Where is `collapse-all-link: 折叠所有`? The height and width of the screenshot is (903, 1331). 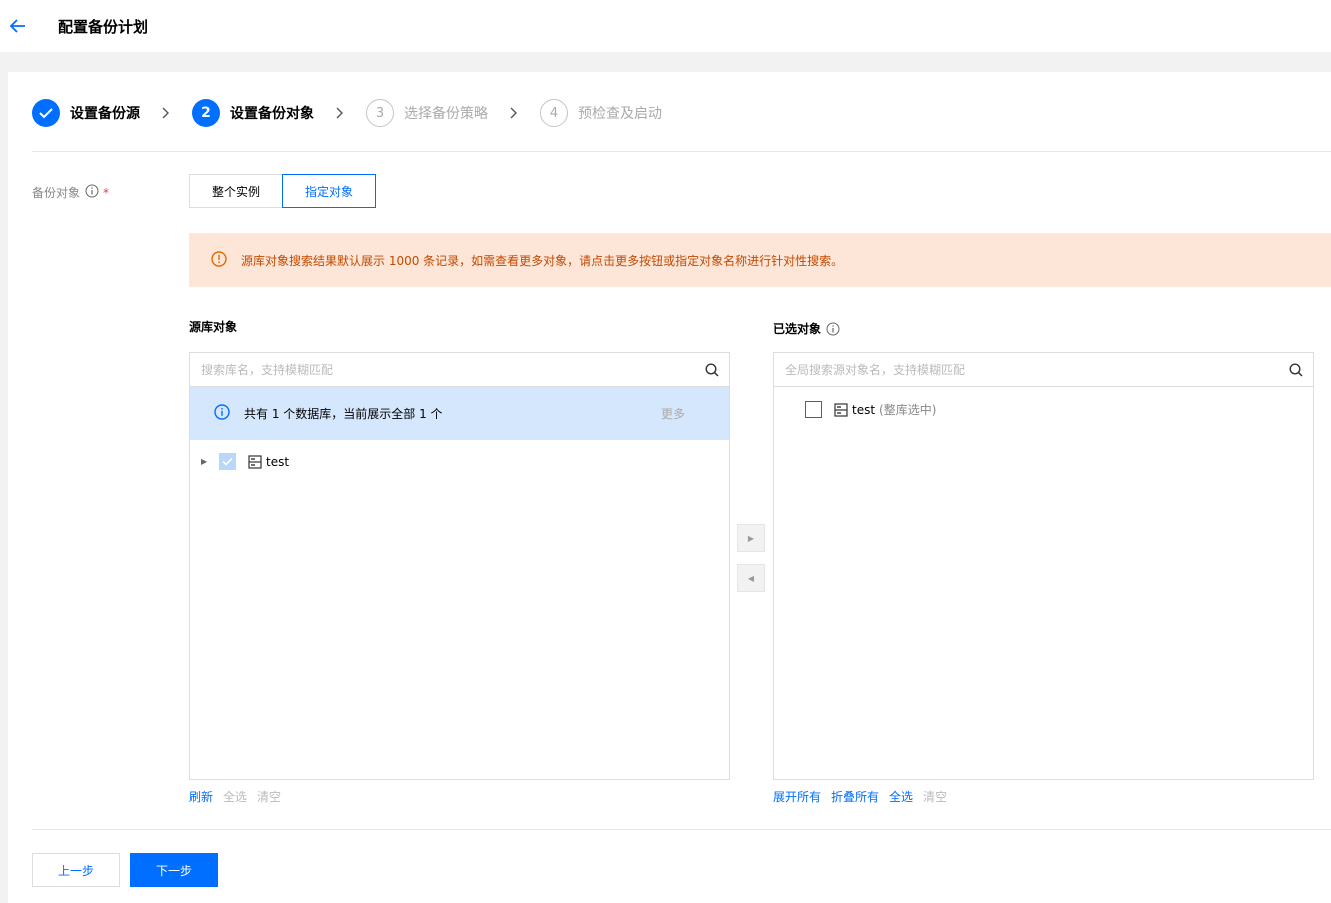 collapse-all-link: 折叠所有 is located at coordinates (855, 796).